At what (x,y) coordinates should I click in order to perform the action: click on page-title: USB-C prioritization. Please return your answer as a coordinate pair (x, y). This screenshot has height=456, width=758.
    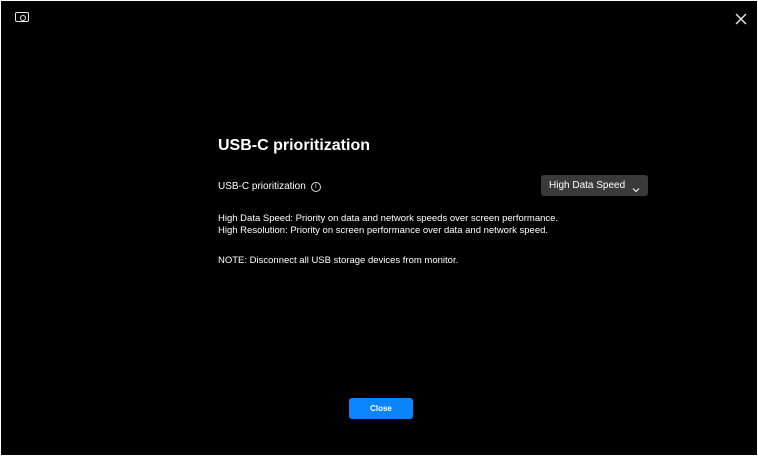
    Looking at the image, I should click on (294, 145).